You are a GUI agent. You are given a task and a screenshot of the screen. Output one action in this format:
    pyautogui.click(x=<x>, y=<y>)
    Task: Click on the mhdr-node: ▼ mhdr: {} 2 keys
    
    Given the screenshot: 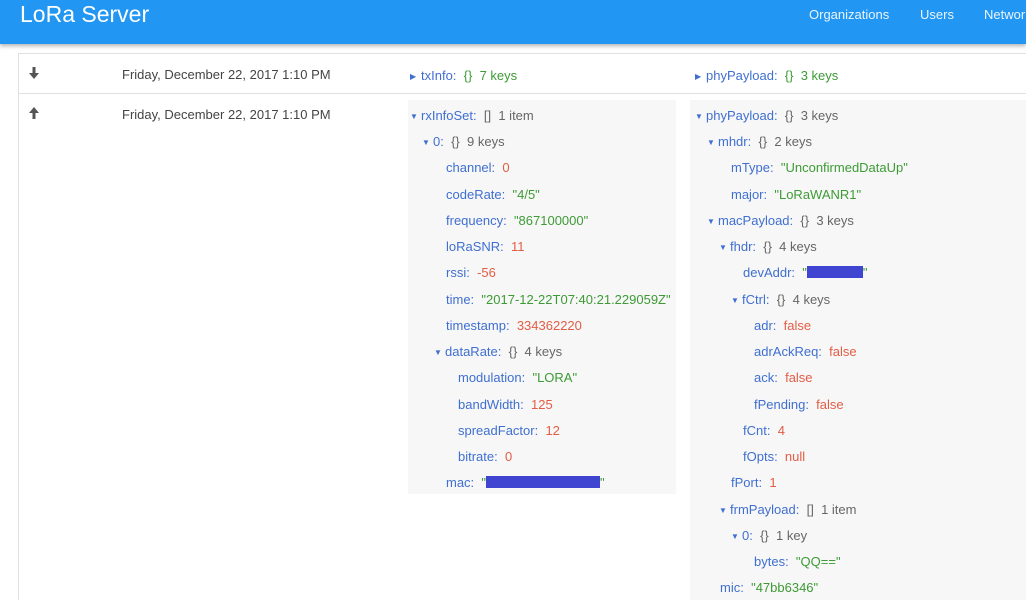 What is the action you would take?
    pyautogui.click(x=759, y=142)
    